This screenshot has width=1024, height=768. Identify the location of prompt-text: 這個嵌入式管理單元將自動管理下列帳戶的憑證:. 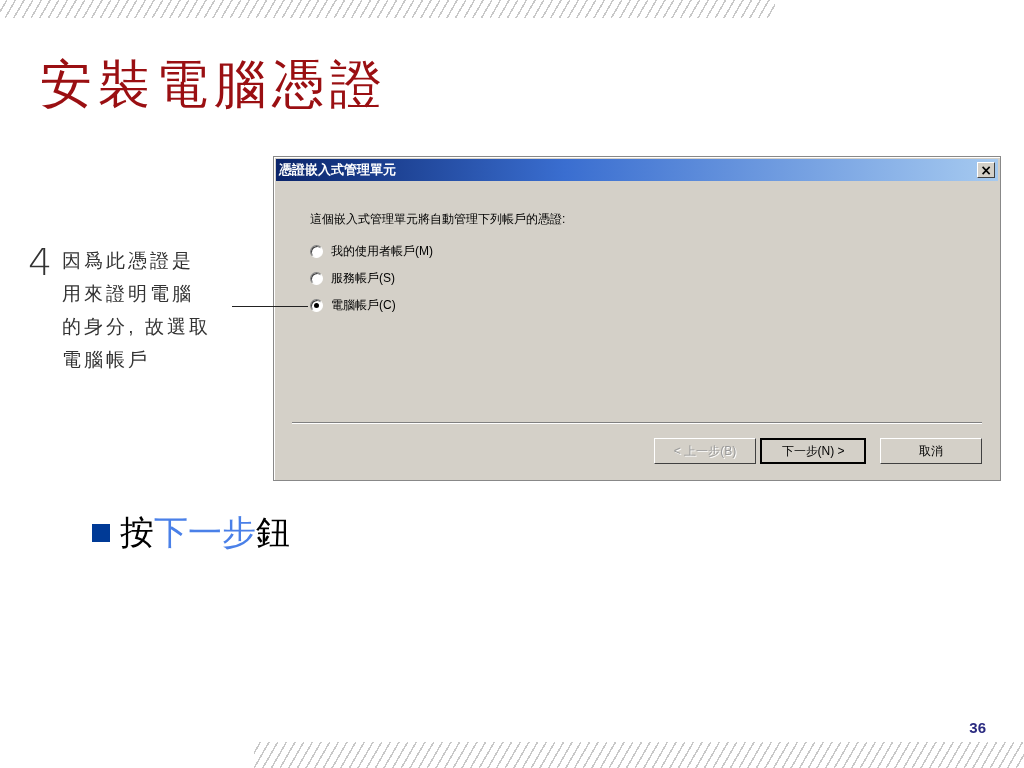
(438, 219).